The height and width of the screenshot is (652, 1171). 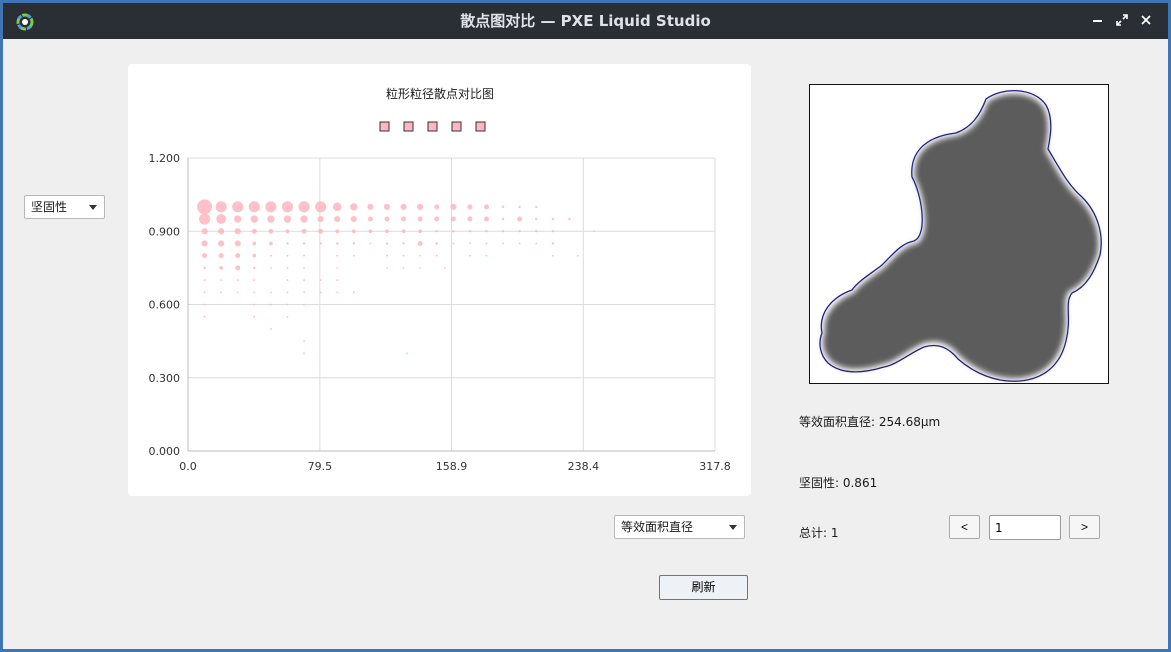 I want to click on x-metric-select-value: 等效面积直径, so click(x=657, y=527).